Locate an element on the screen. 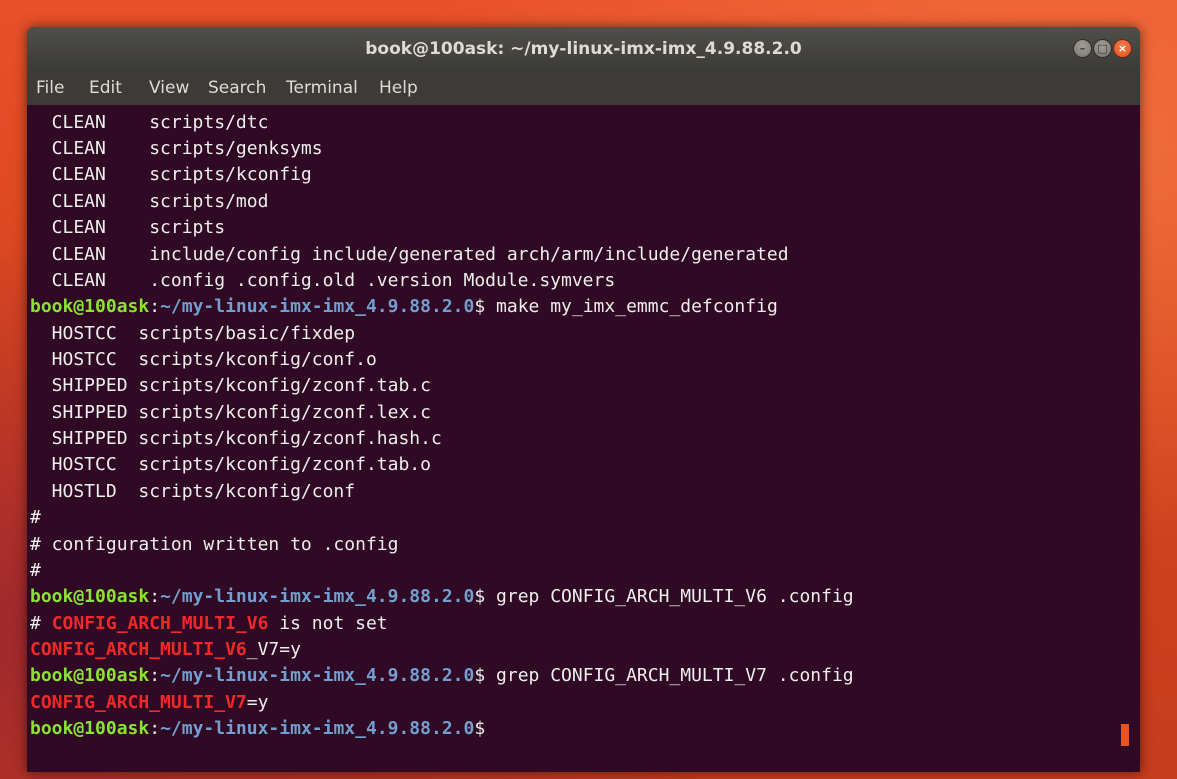  close-button: × is located at coordinates (1122, 48).